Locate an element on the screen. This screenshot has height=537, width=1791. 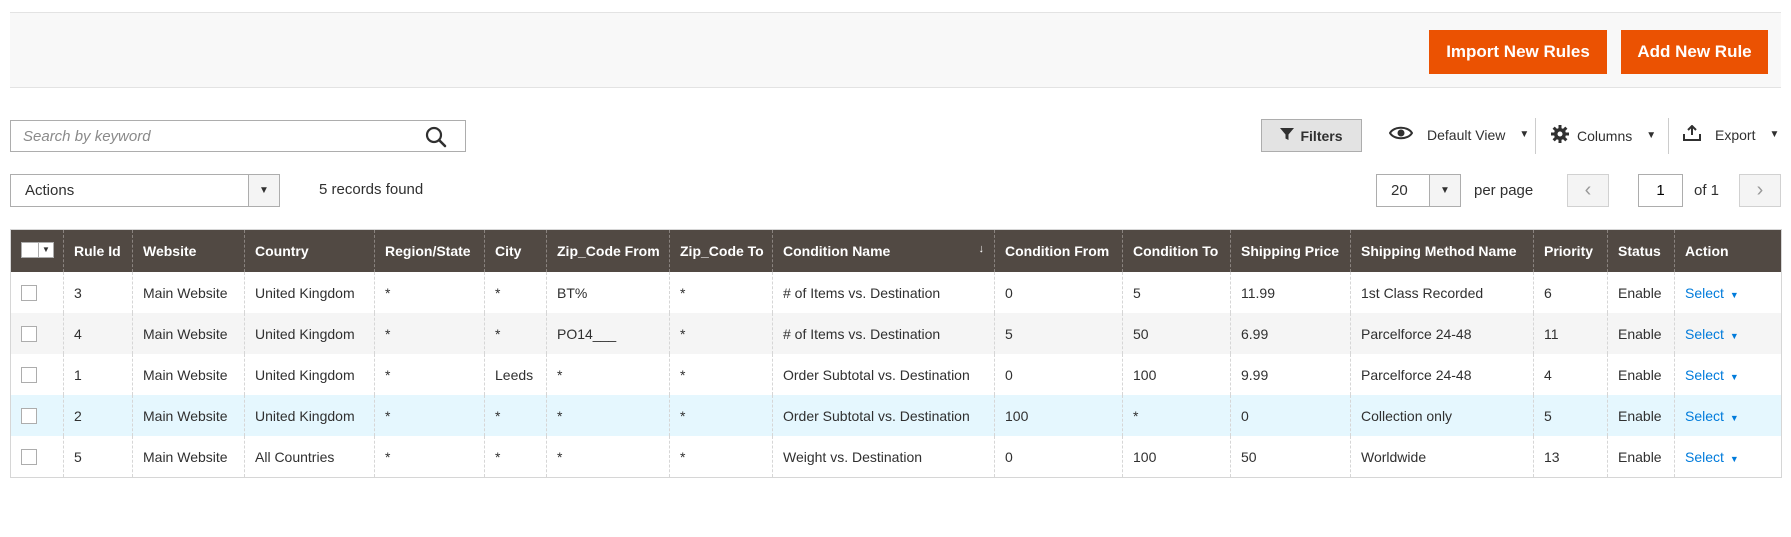
records-count: 5 records found is located at coordinates (371, 189).